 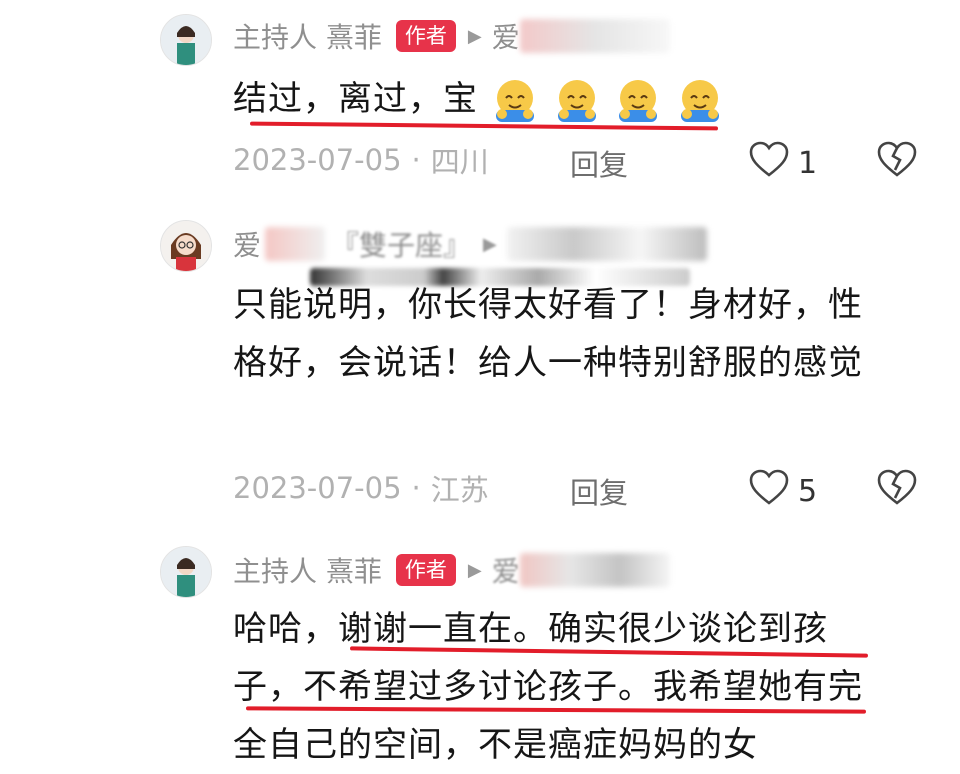 I want to click on comment-text: 结过，离过，宝, so click(x=563, y=99).